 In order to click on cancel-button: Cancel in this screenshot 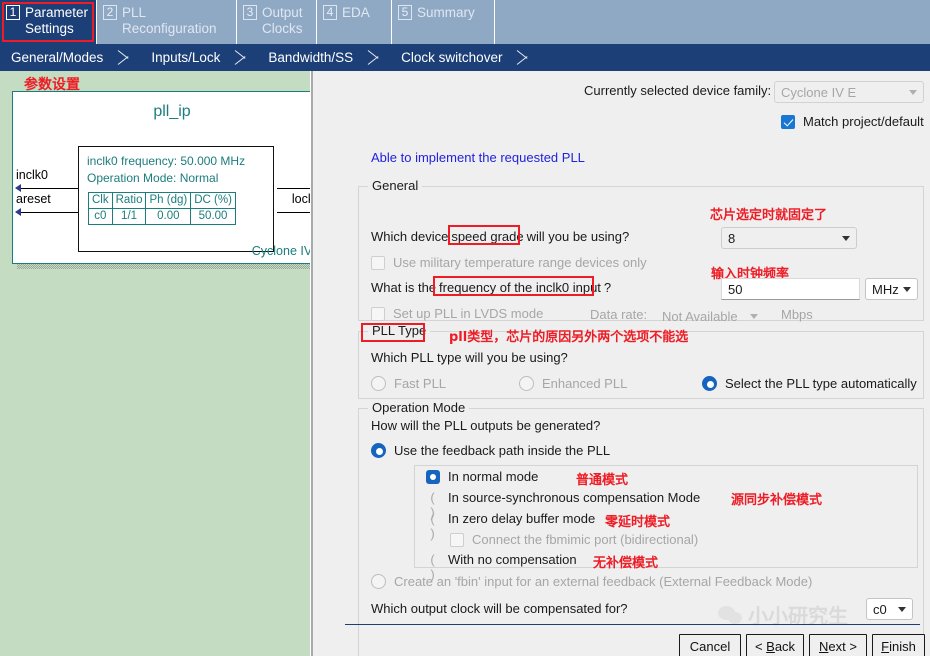, I will do `click(710, 645)`.